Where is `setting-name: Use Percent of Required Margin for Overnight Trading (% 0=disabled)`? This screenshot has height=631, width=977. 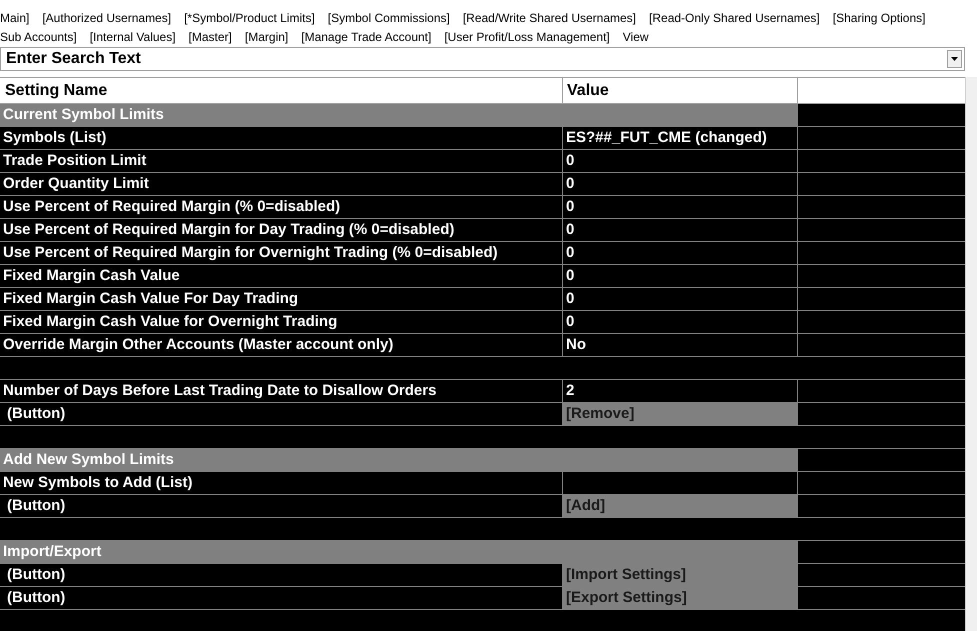 setting-name: Use Percent of Required Margin for Overnight Trading (% 0=disabled) is located at coordinates (281, 253).